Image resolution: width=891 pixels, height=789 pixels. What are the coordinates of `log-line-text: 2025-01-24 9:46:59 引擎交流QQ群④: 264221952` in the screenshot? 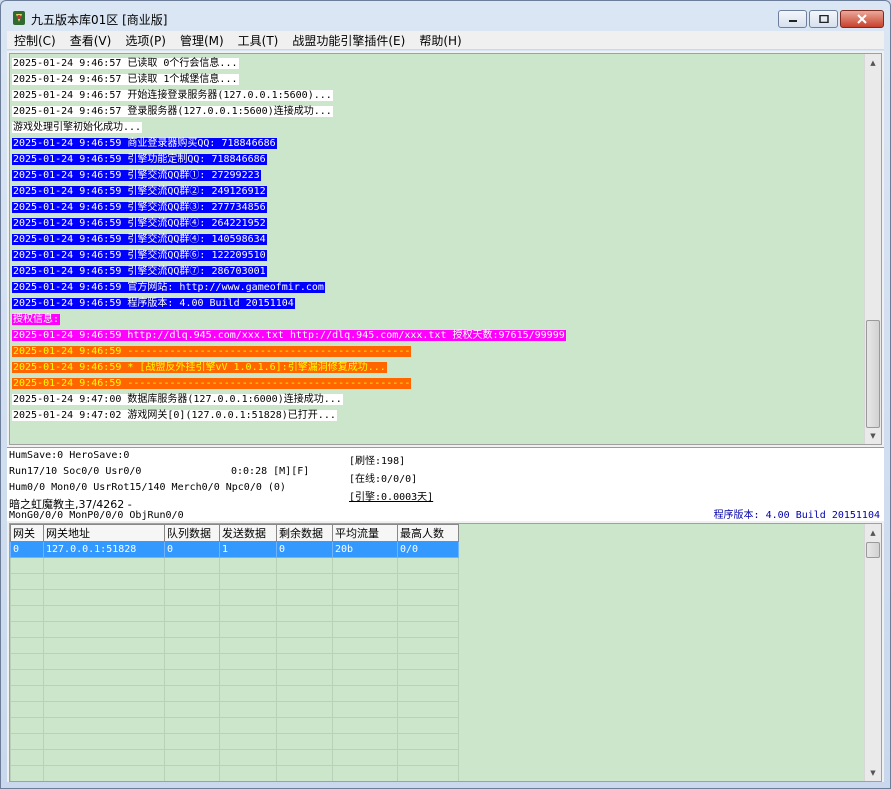 It's located at (139, 223).